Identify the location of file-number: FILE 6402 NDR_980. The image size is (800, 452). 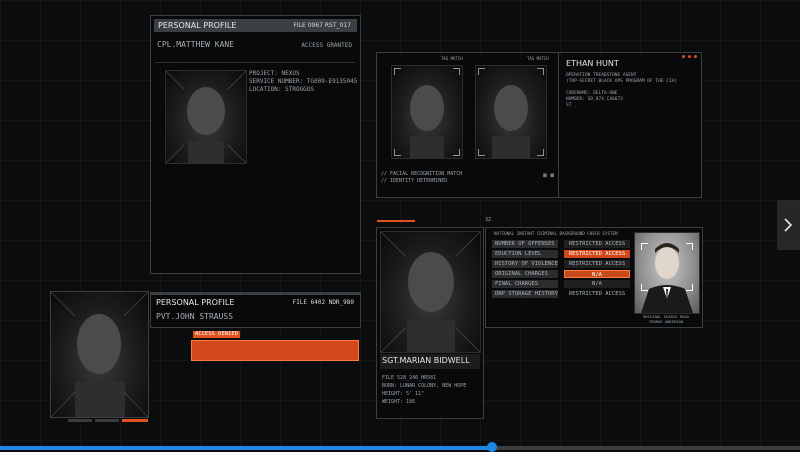
(323, 302).